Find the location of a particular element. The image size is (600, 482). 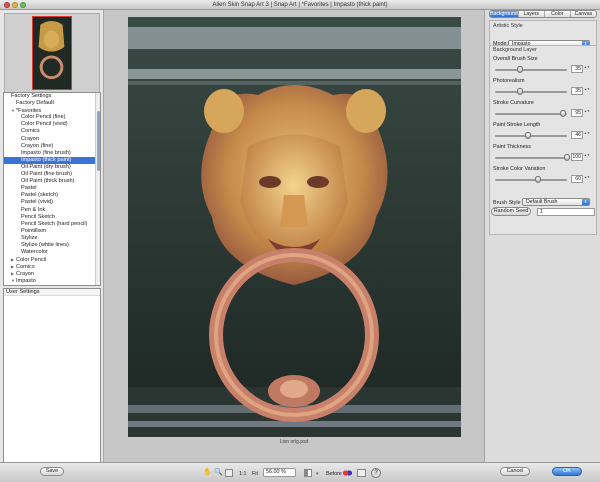

tab-background: Background is located at coordinates (504, 14).